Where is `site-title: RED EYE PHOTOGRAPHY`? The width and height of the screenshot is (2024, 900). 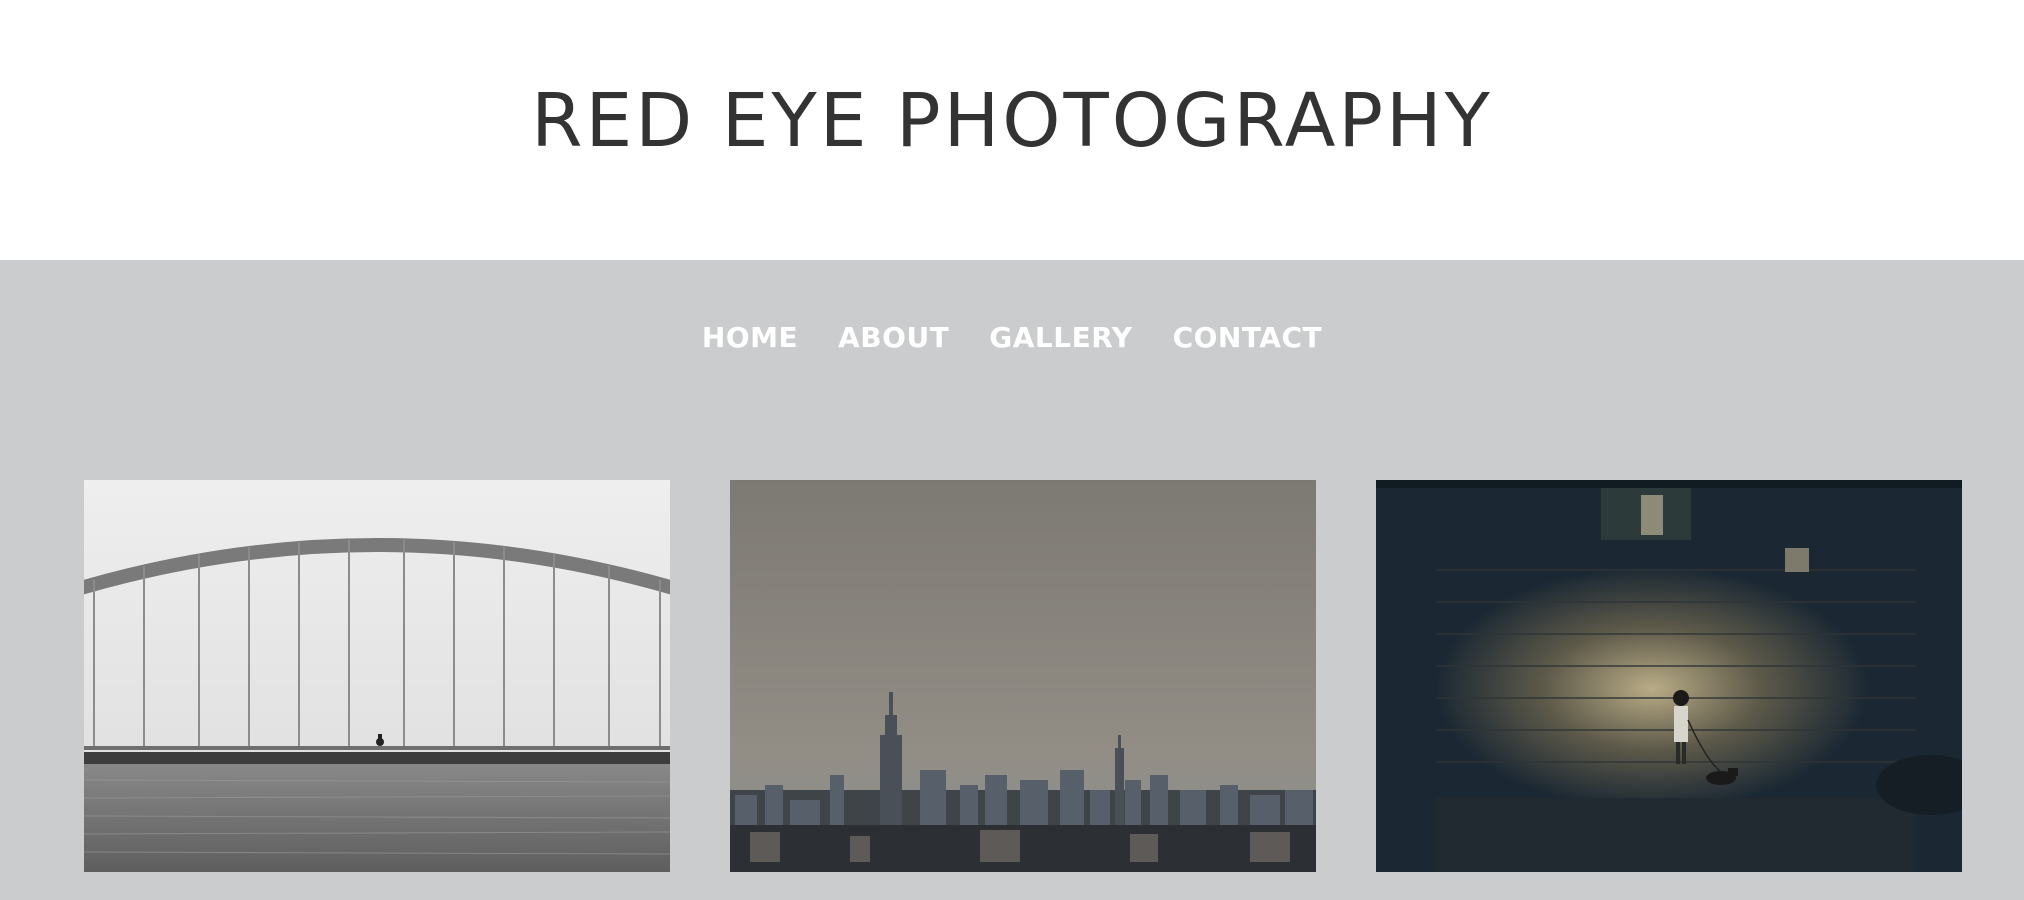 site-title: RED EYE PHOTOGRAPHY is located at coordinates (1012, 121).